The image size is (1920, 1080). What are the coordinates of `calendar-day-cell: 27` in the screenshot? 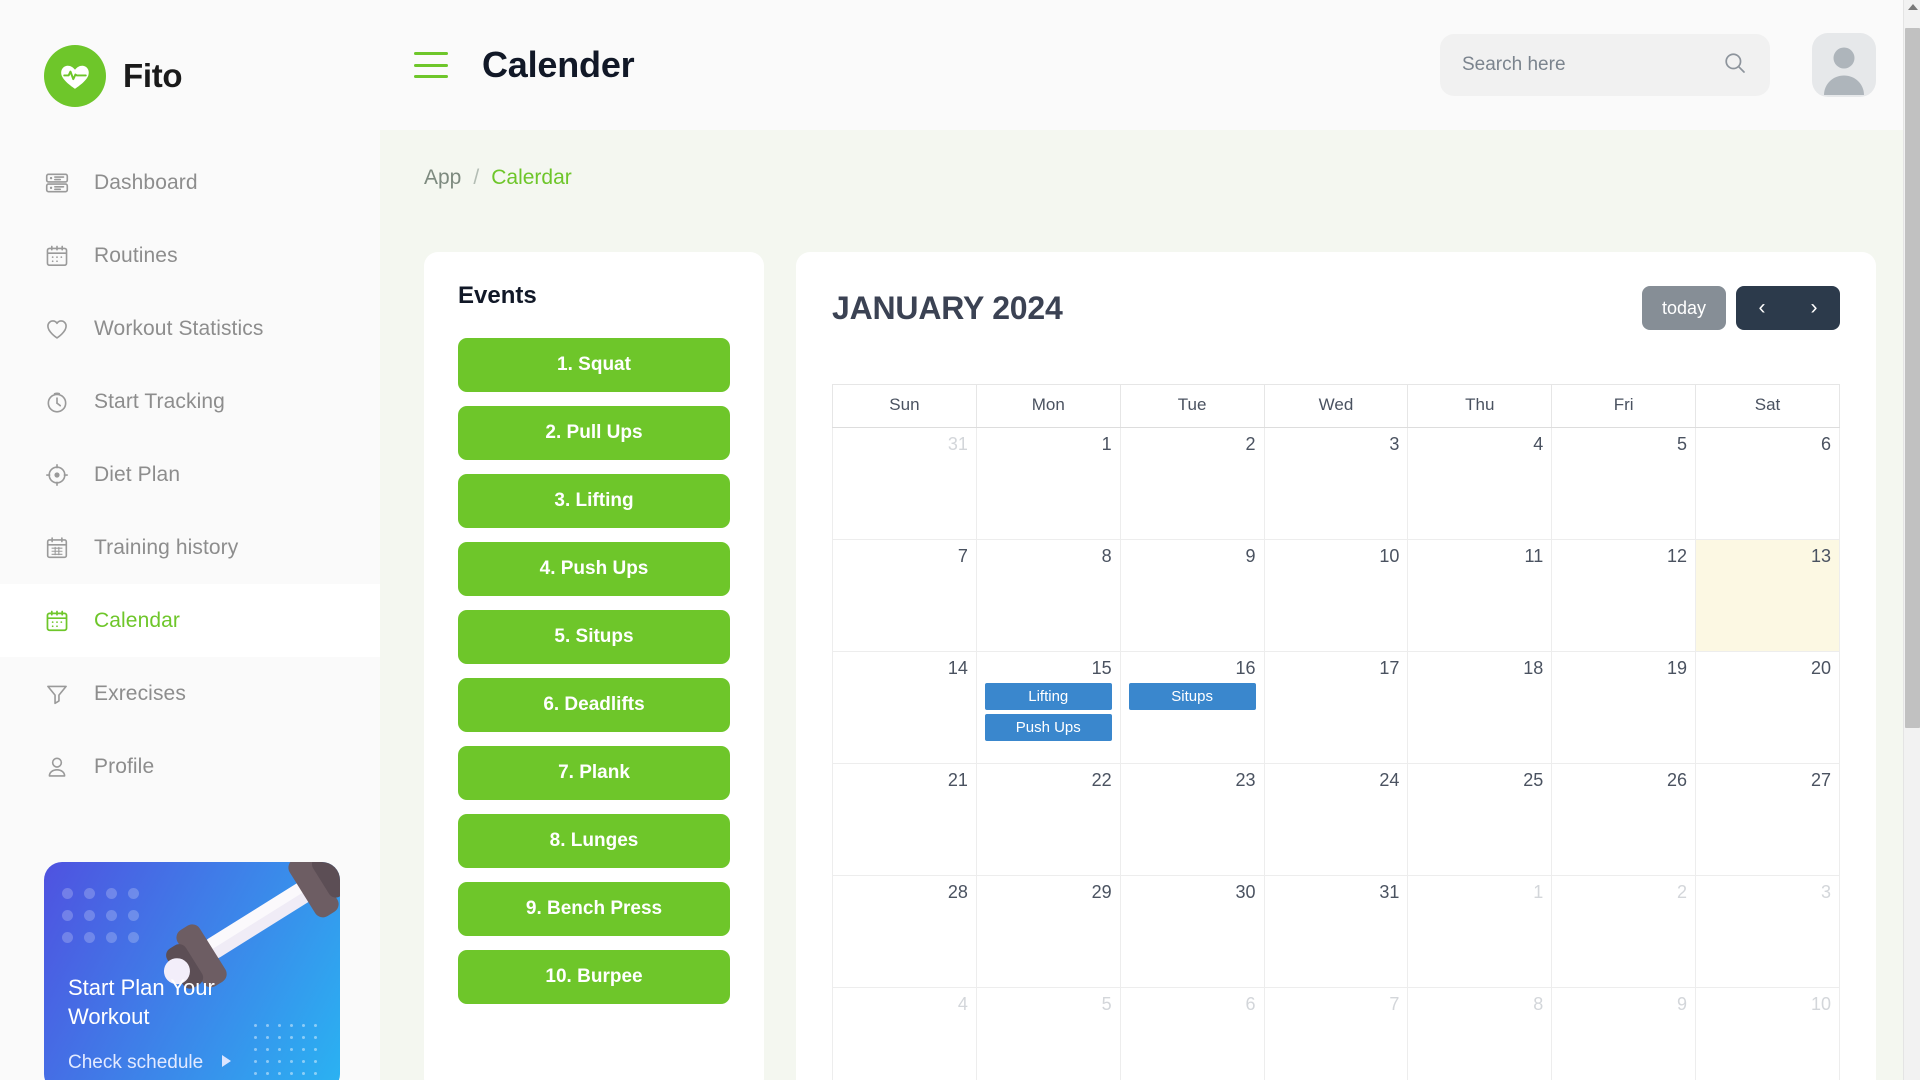 It's located at (1767, 819).